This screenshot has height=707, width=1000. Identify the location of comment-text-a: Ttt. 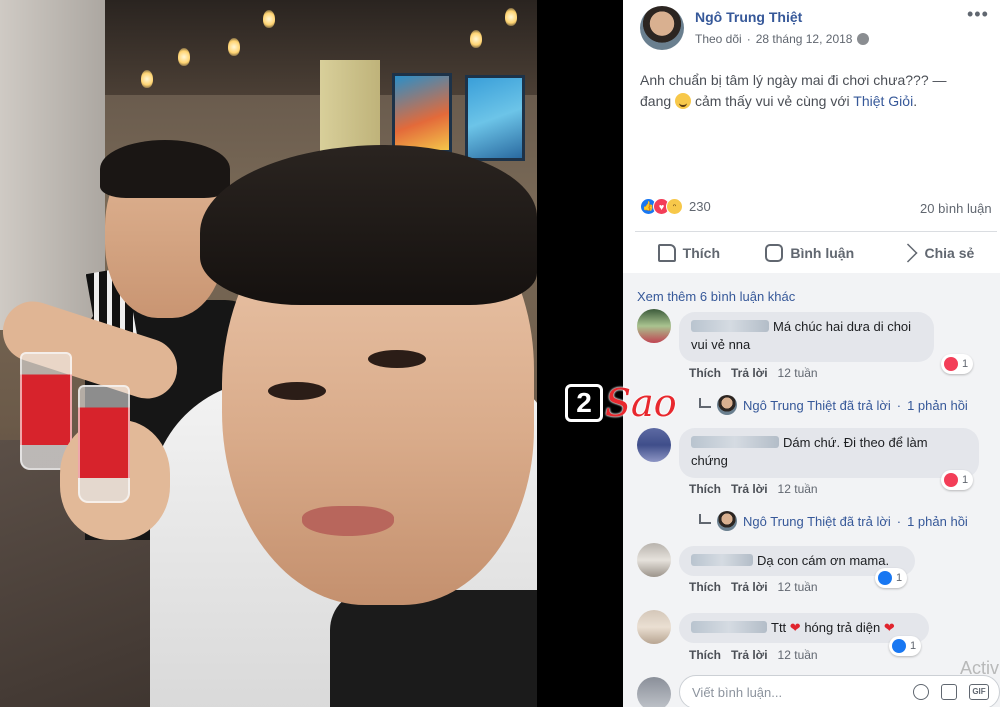
(779, 627).